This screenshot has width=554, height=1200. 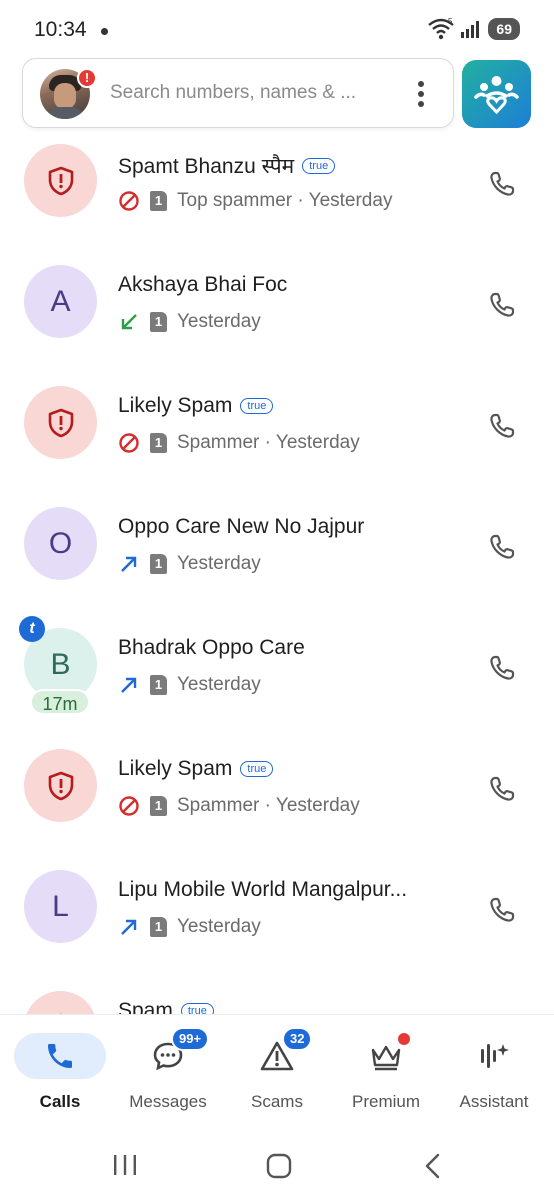 What do you see at coordinates (386, 1078) in the screenshot?
I see `nav-premium: Premium` at bounding box center [386, 1078].